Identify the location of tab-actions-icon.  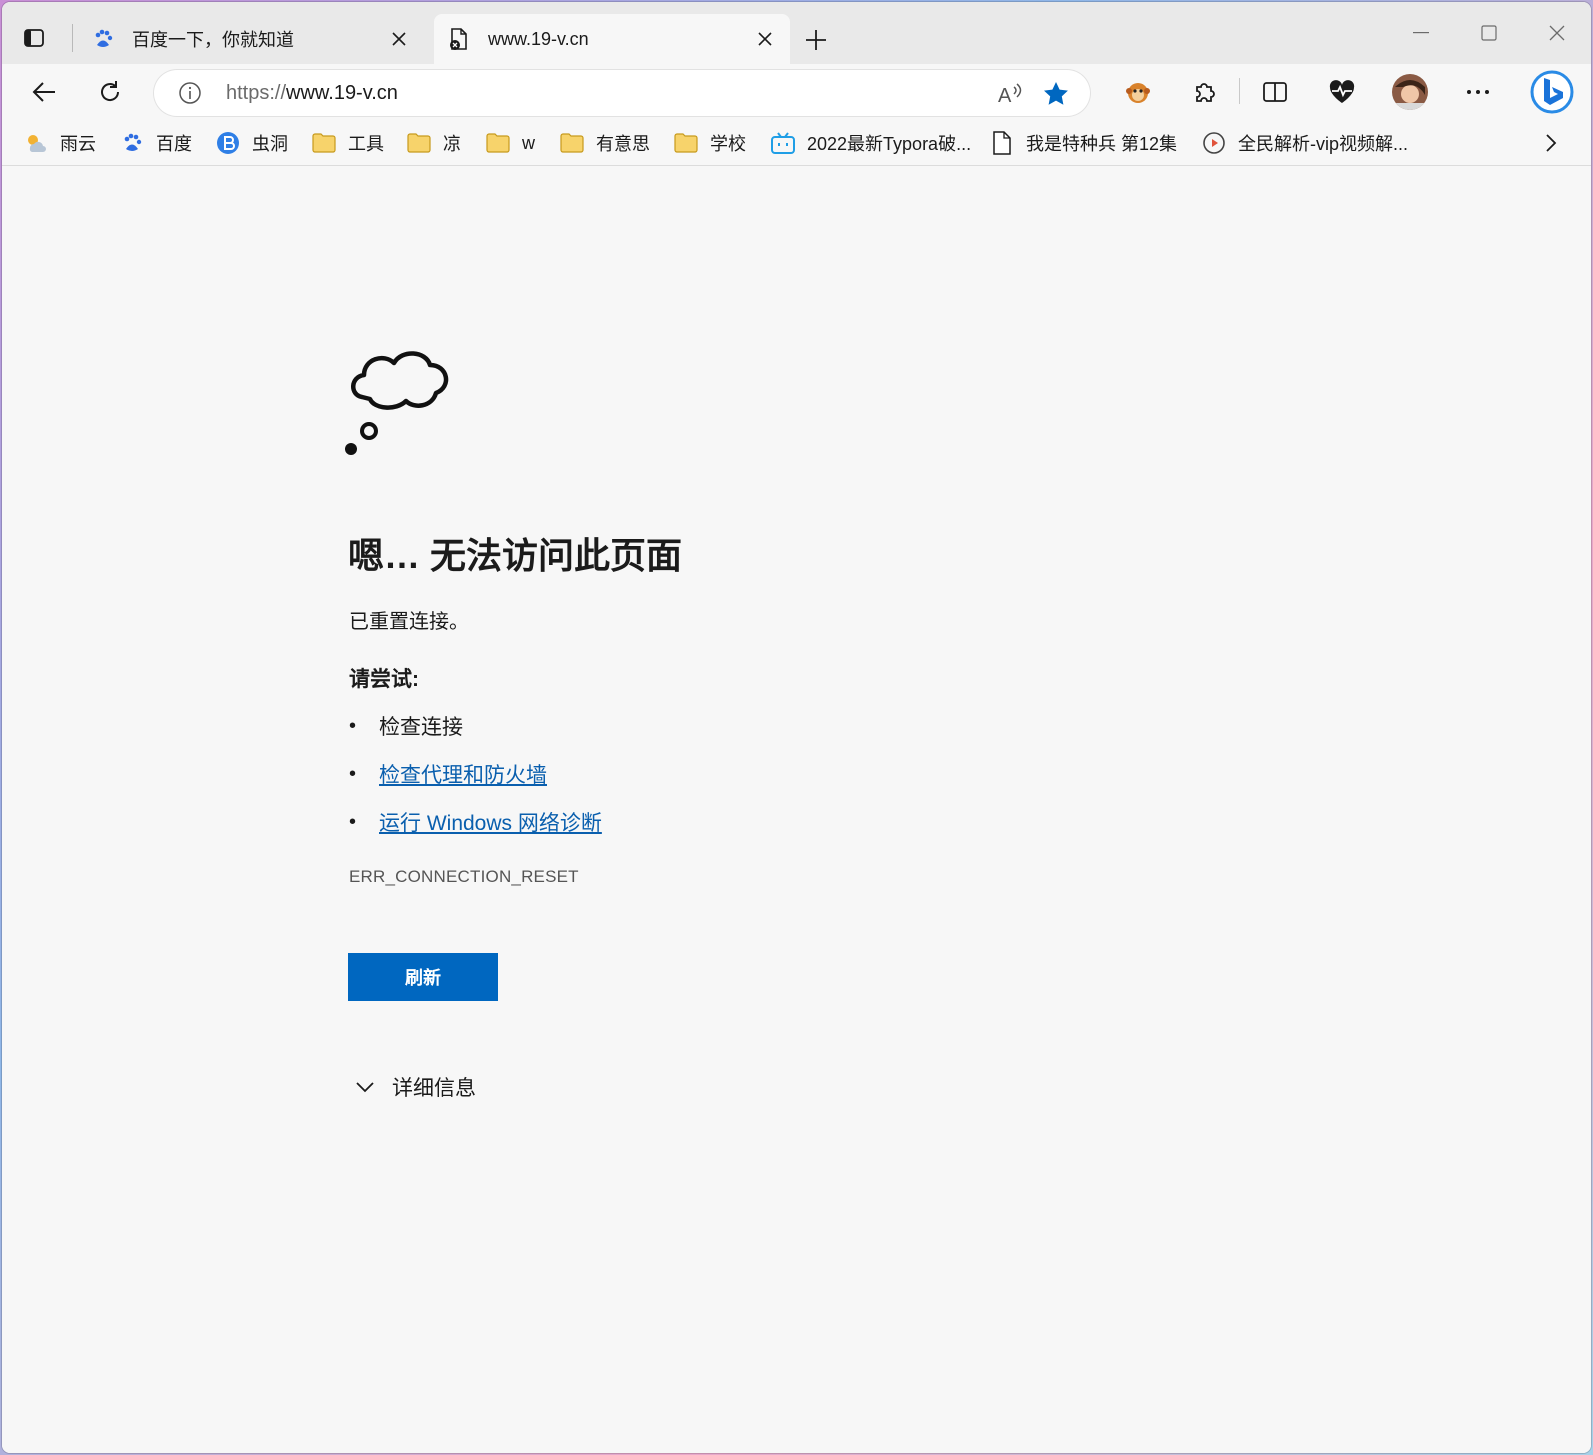
(34, 38).